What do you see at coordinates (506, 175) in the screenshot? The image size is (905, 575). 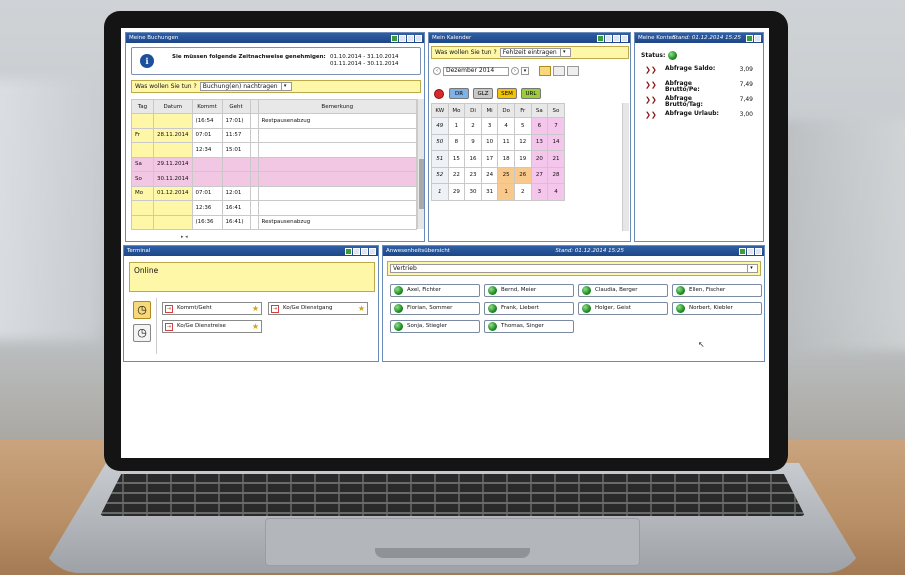 I see `calendar-day: 25` at bounding box center [506, 175].